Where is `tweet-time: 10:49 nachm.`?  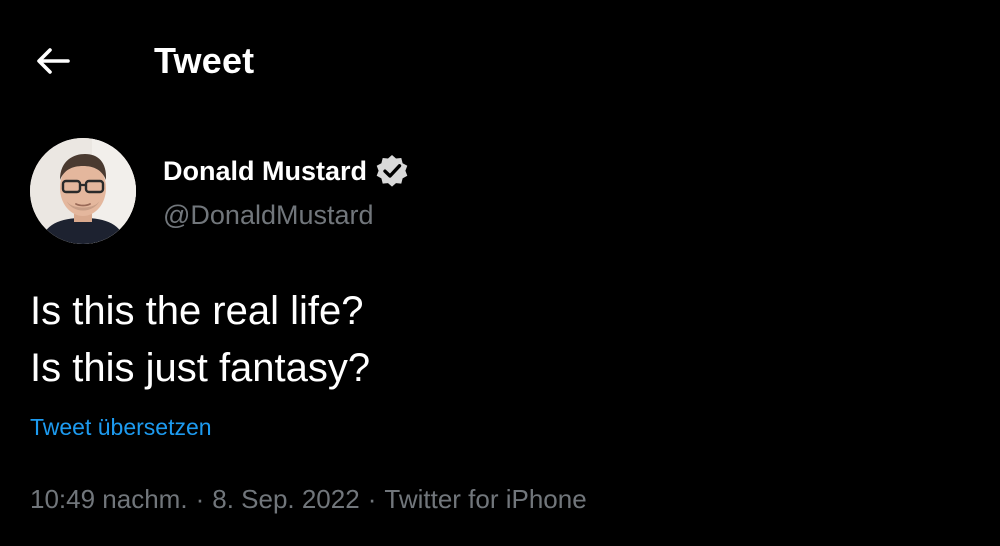 tweet-time: 10:49 nachm. is located at coordinates (109, 499).